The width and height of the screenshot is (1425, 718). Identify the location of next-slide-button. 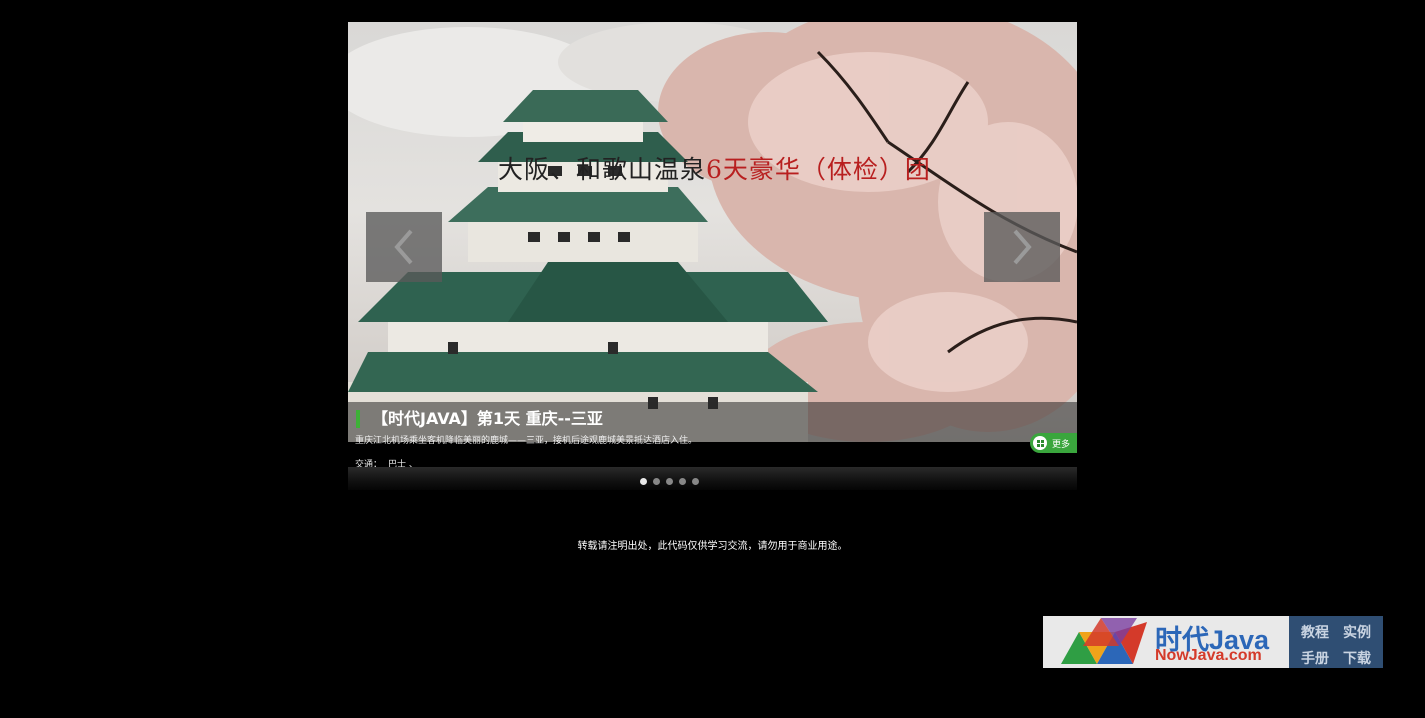
(1022, 247).